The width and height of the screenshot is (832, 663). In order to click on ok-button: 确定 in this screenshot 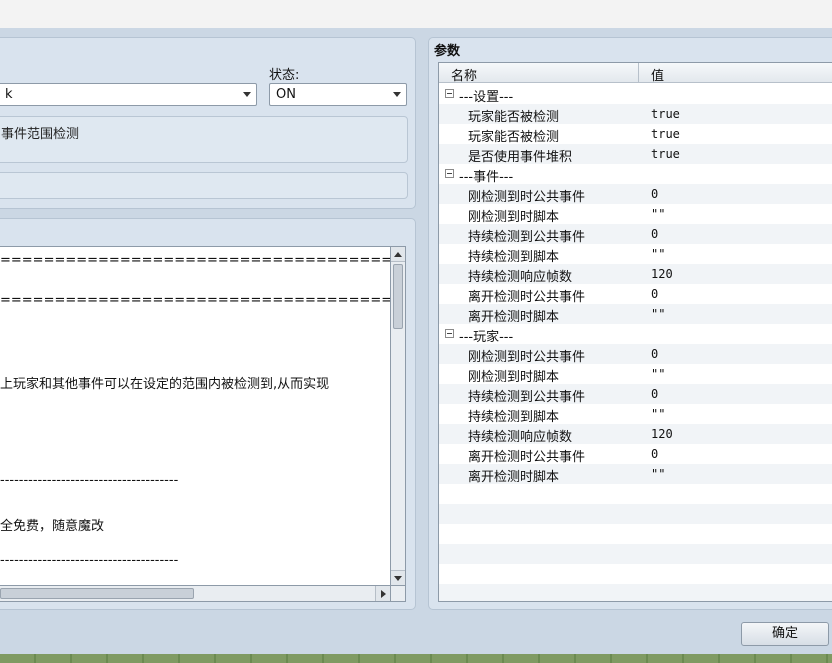, I will do `click(785, 634)`.